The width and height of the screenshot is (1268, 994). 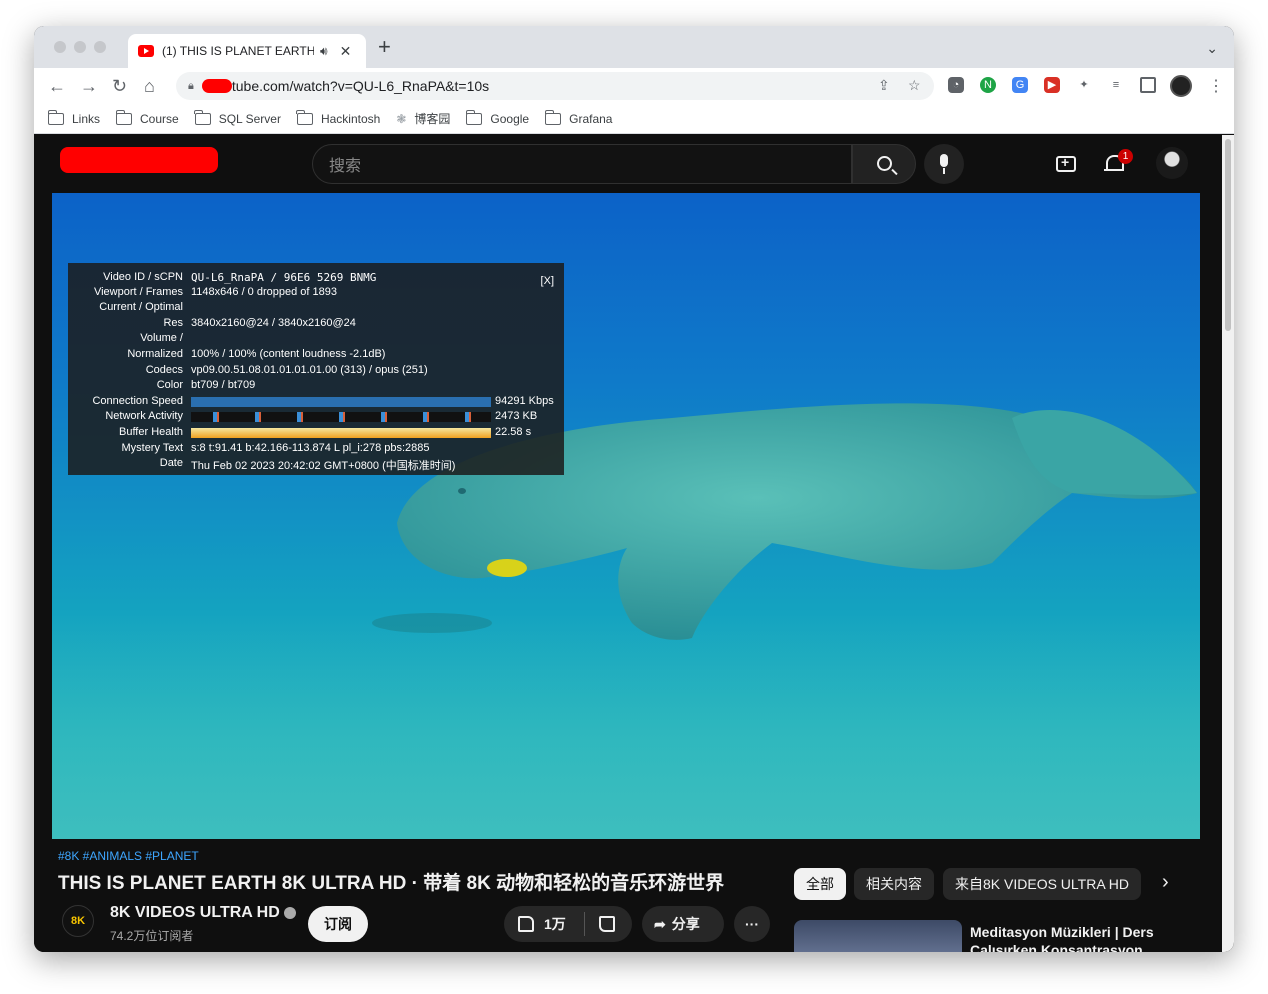 I want to click on like-thumb-icon, so click(x=526, y=924).